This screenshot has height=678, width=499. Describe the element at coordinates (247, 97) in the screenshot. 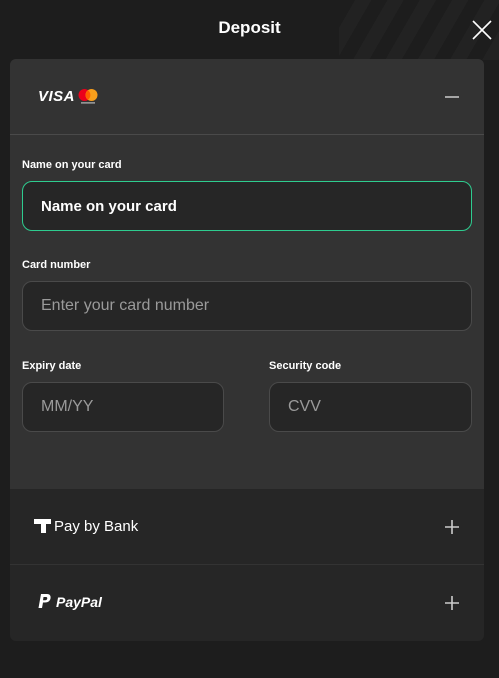

I see `card-section-header: VISA` at that location.